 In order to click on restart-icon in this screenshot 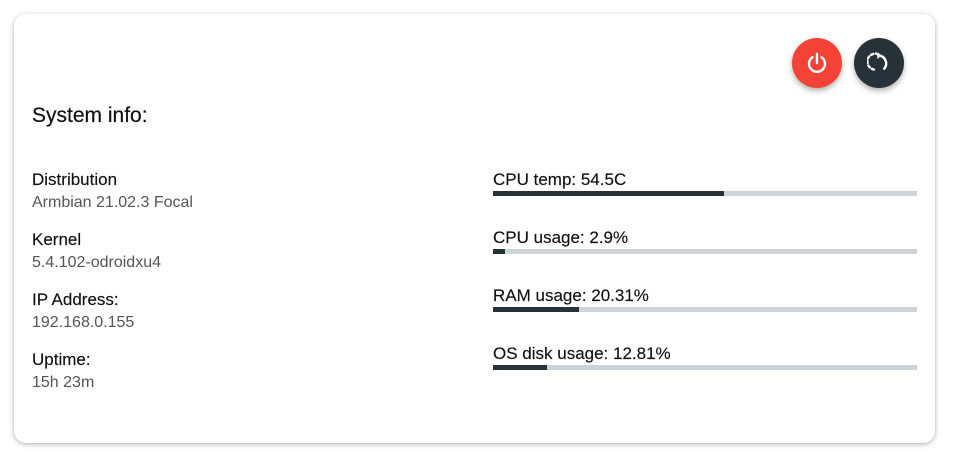, I will do `click(877, 61)`.